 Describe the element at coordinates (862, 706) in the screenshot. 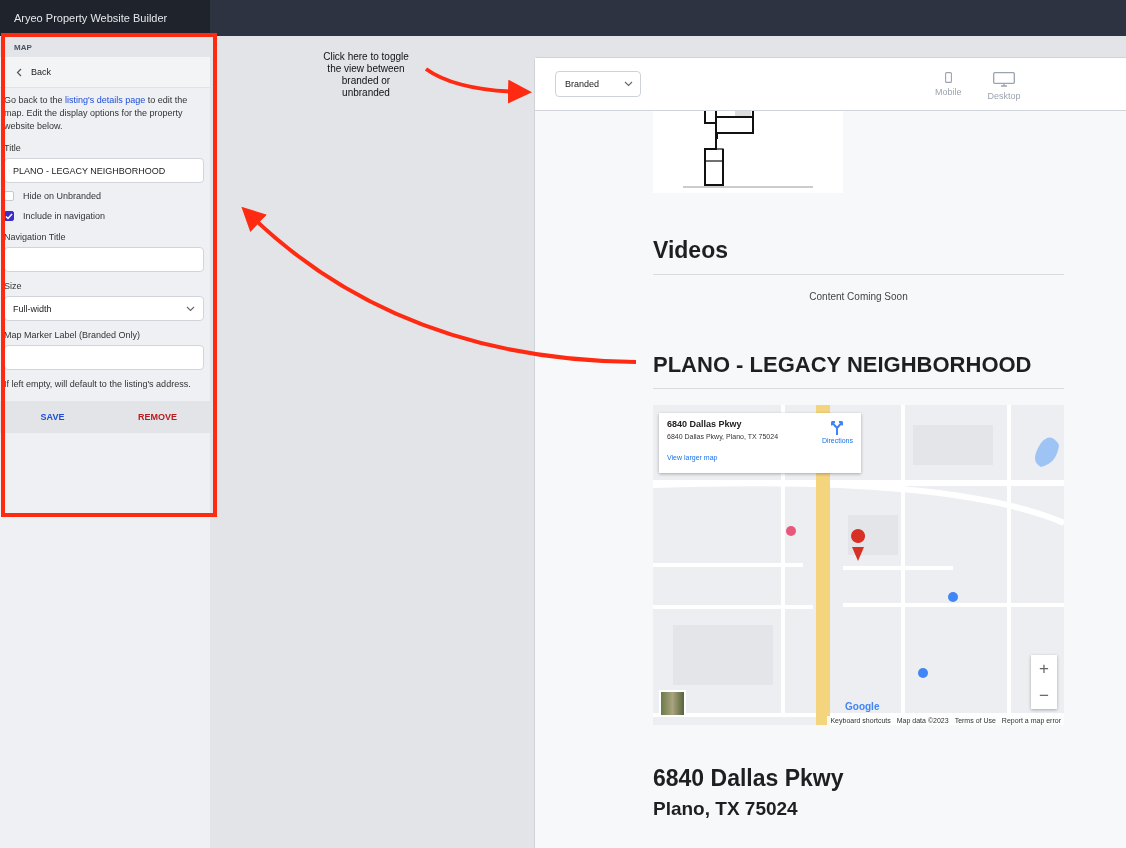

I see `map-logo: Google` at that location.